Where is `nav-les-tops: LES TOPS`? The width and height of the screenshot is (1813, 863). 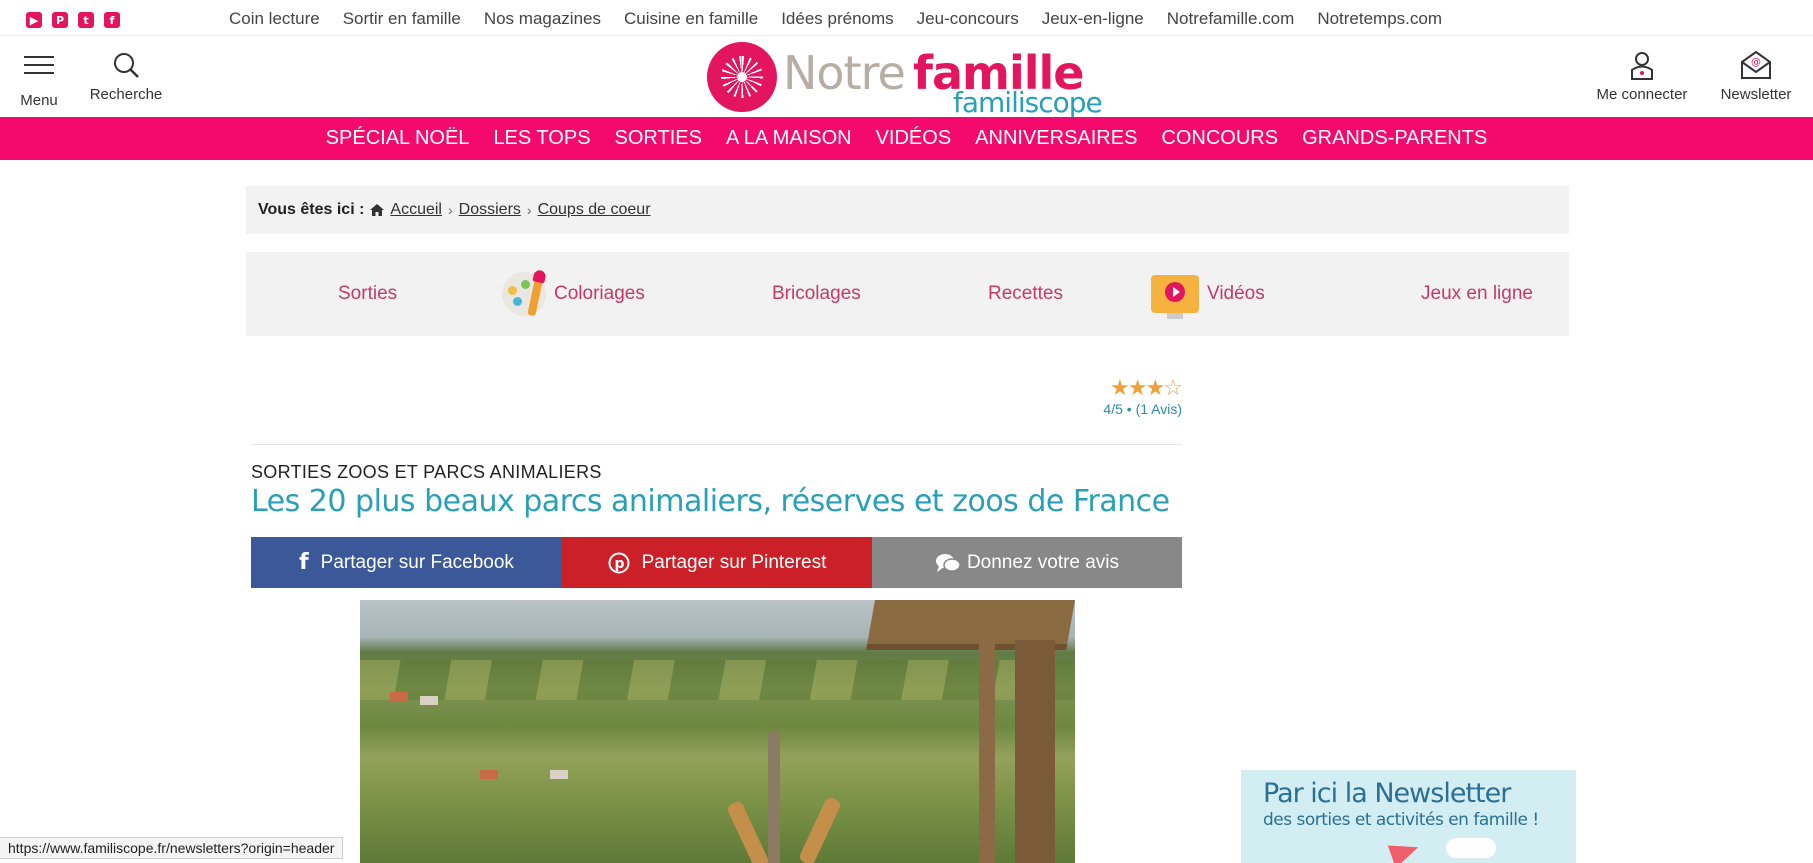
nav-les-tops: LES TOPS is located at coordinates (541, 138).